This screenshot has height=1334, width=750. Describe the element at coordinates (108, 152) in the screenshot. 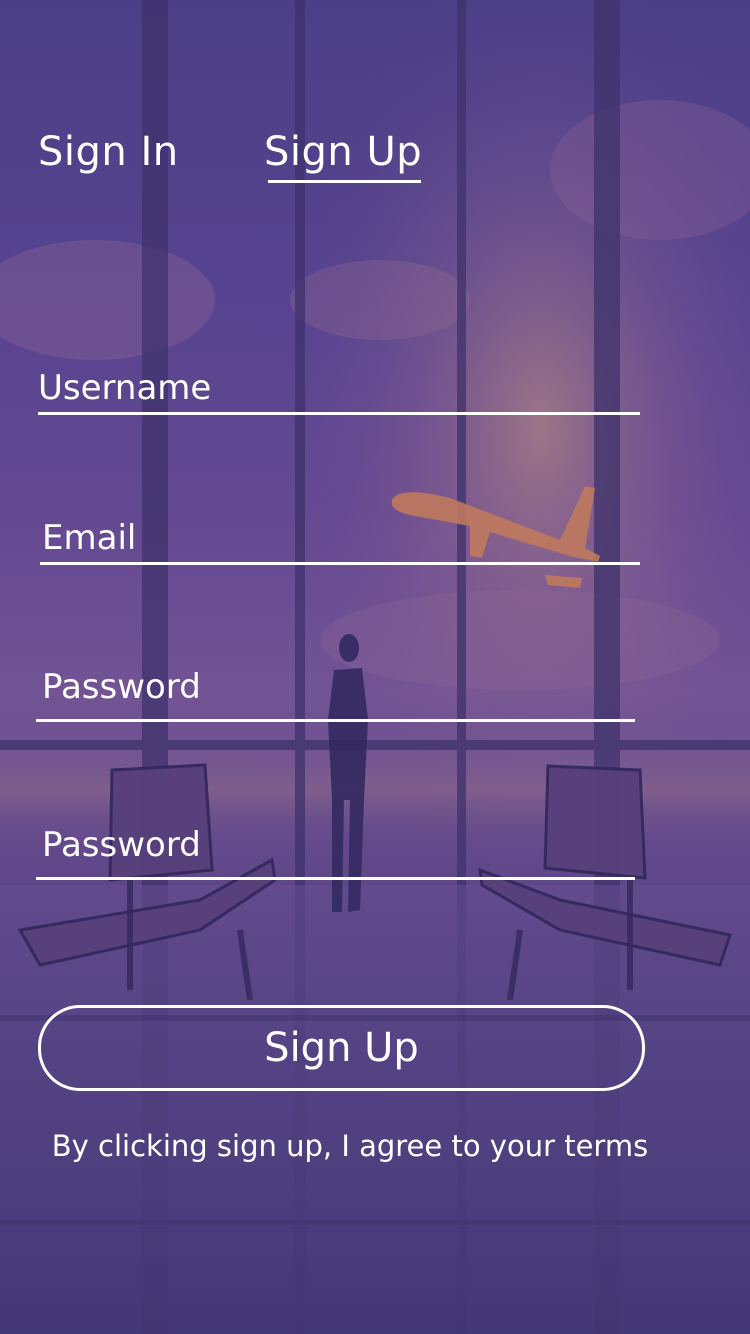

I see `tab-sign-in: Sign In` at that location.